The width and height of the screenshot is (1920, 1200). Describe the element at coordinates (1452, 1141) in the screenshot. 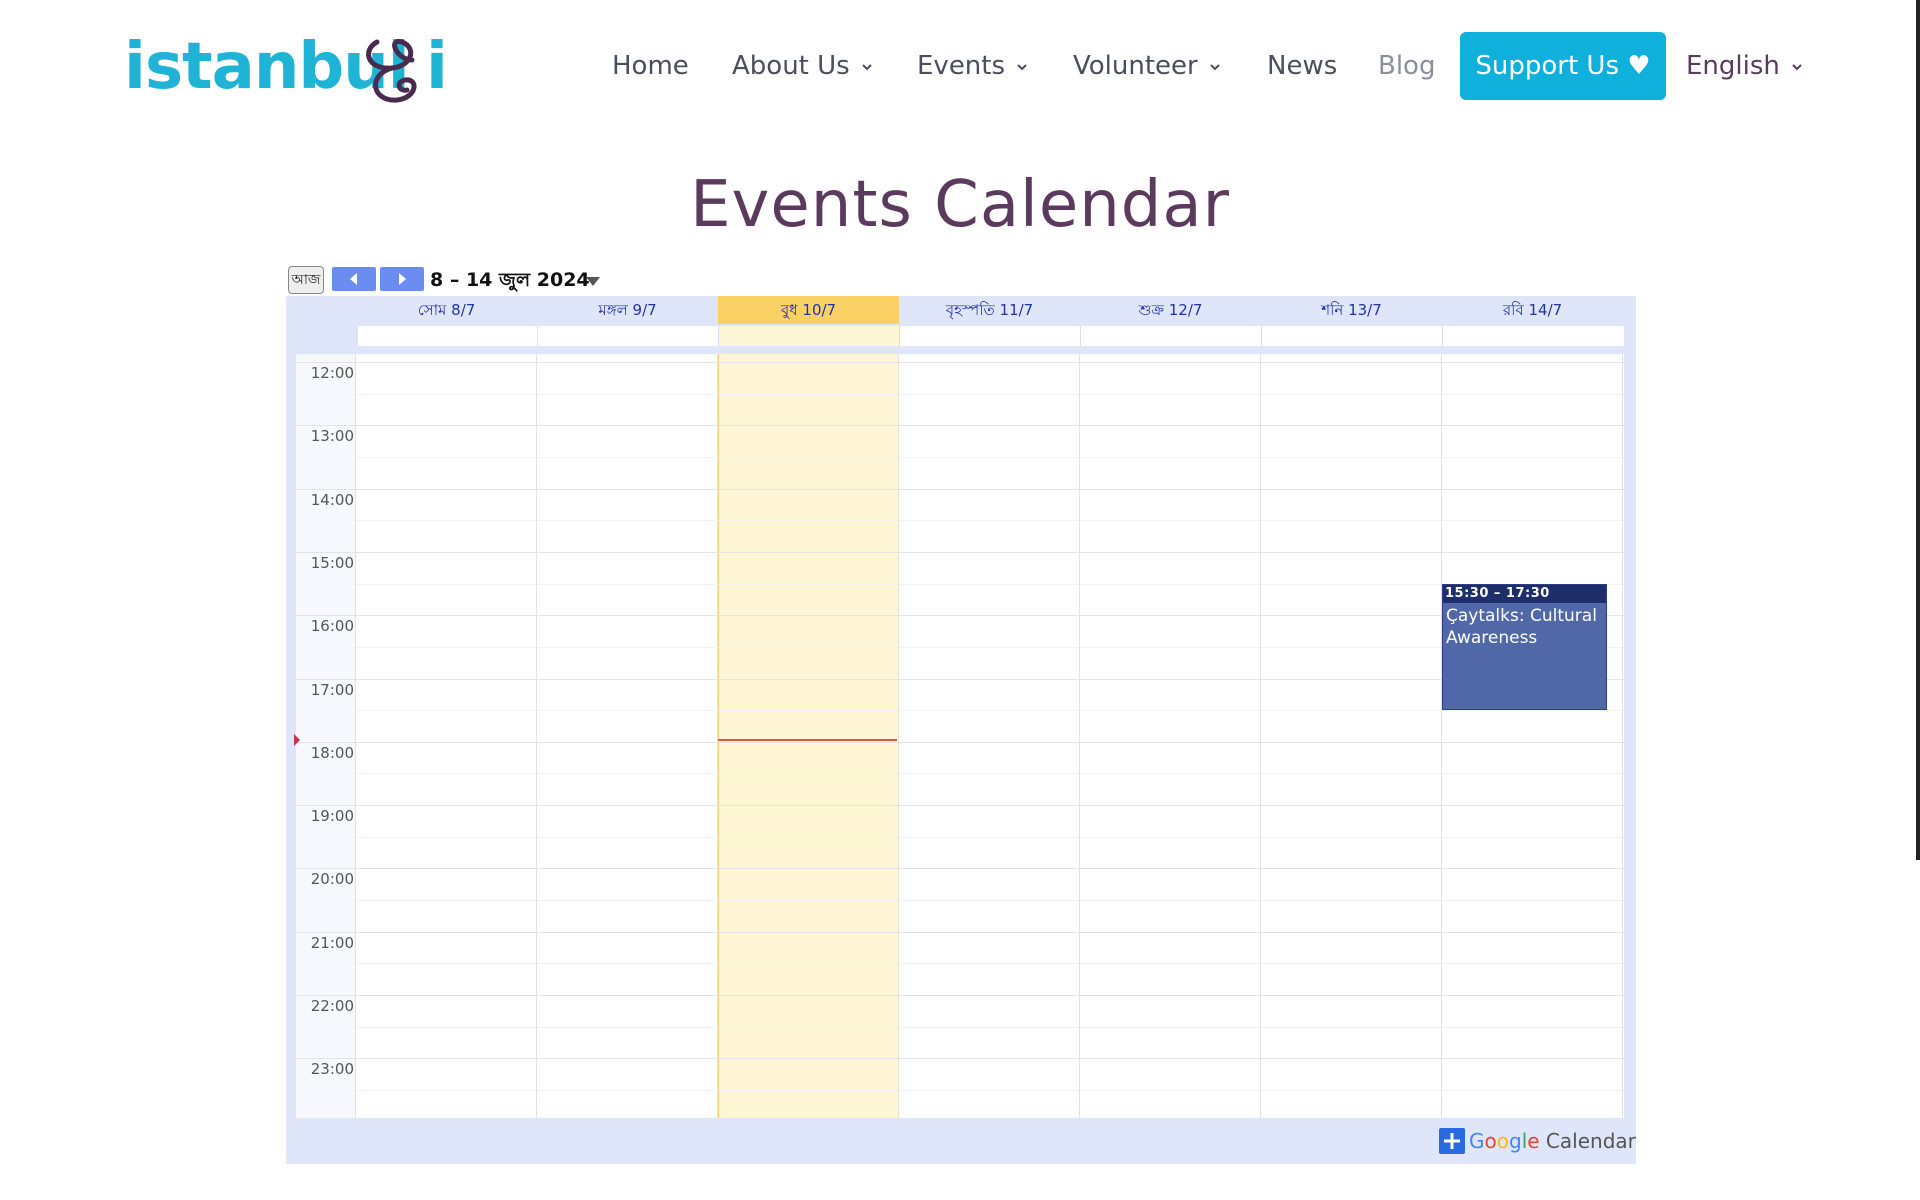

I see `plus-icon` at that location.